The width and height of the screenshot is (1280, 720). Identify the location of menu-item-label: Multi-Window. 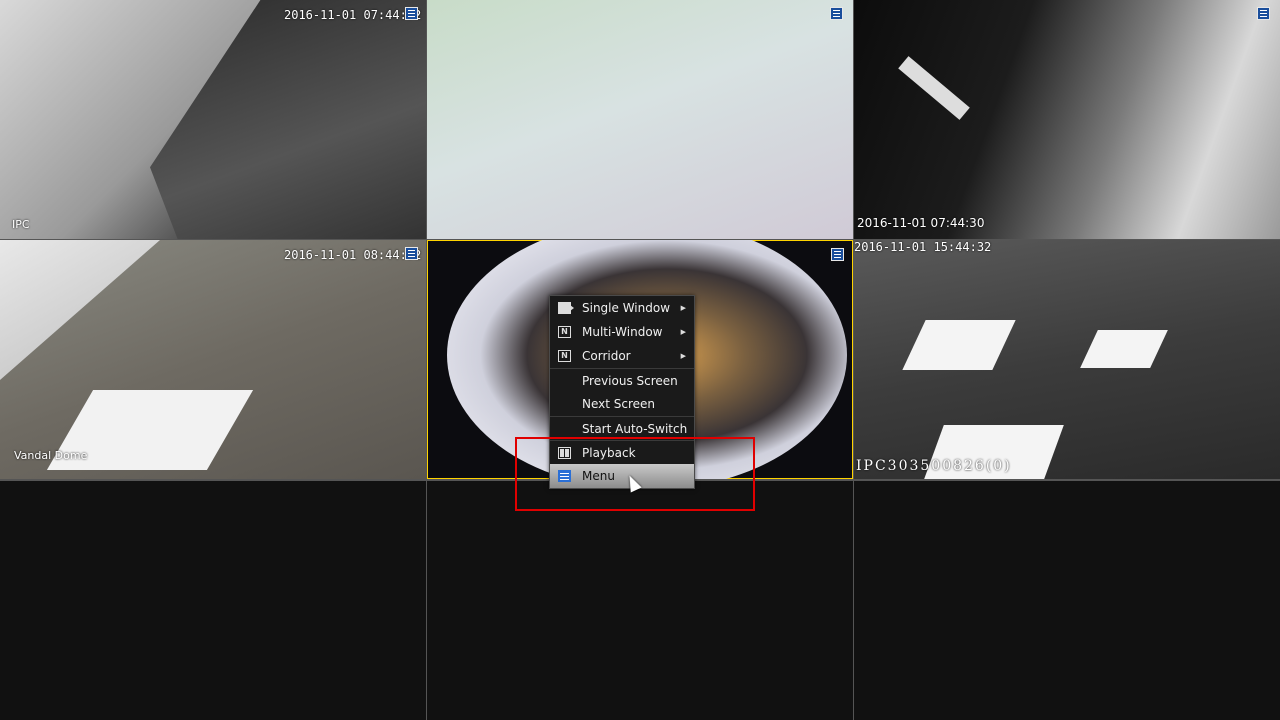
(622, 332).